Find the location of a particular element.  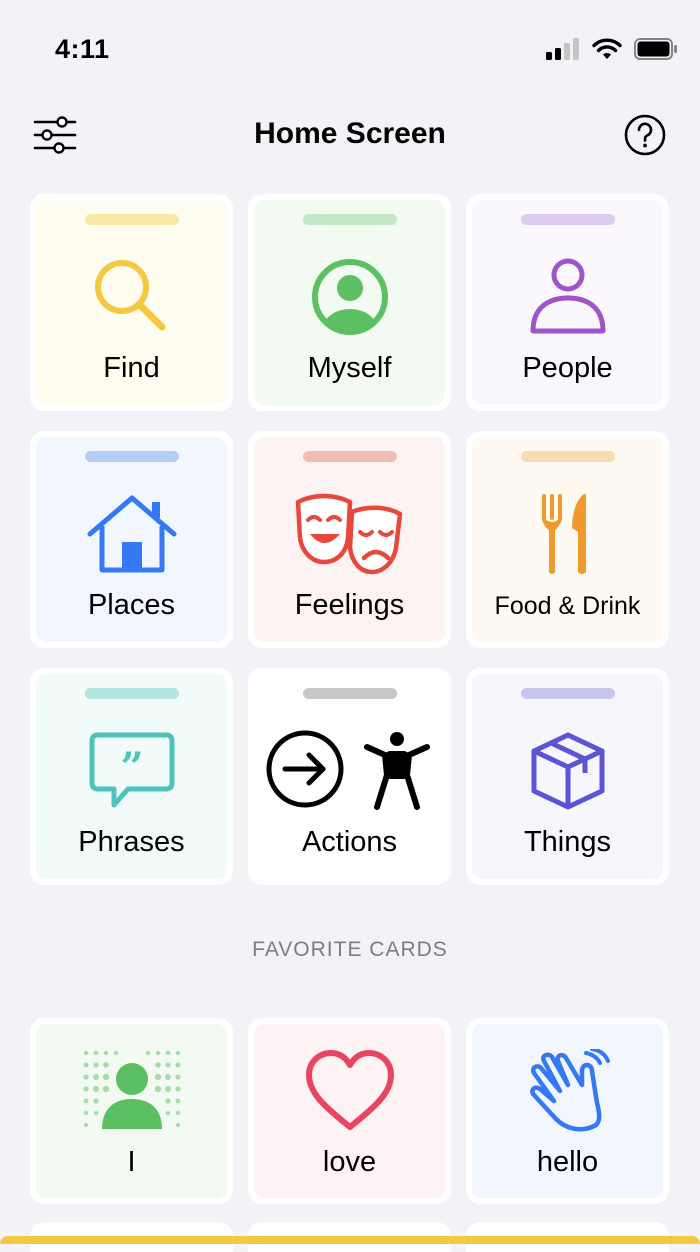

category-tile-people: People is located at coordinates (567, 302).